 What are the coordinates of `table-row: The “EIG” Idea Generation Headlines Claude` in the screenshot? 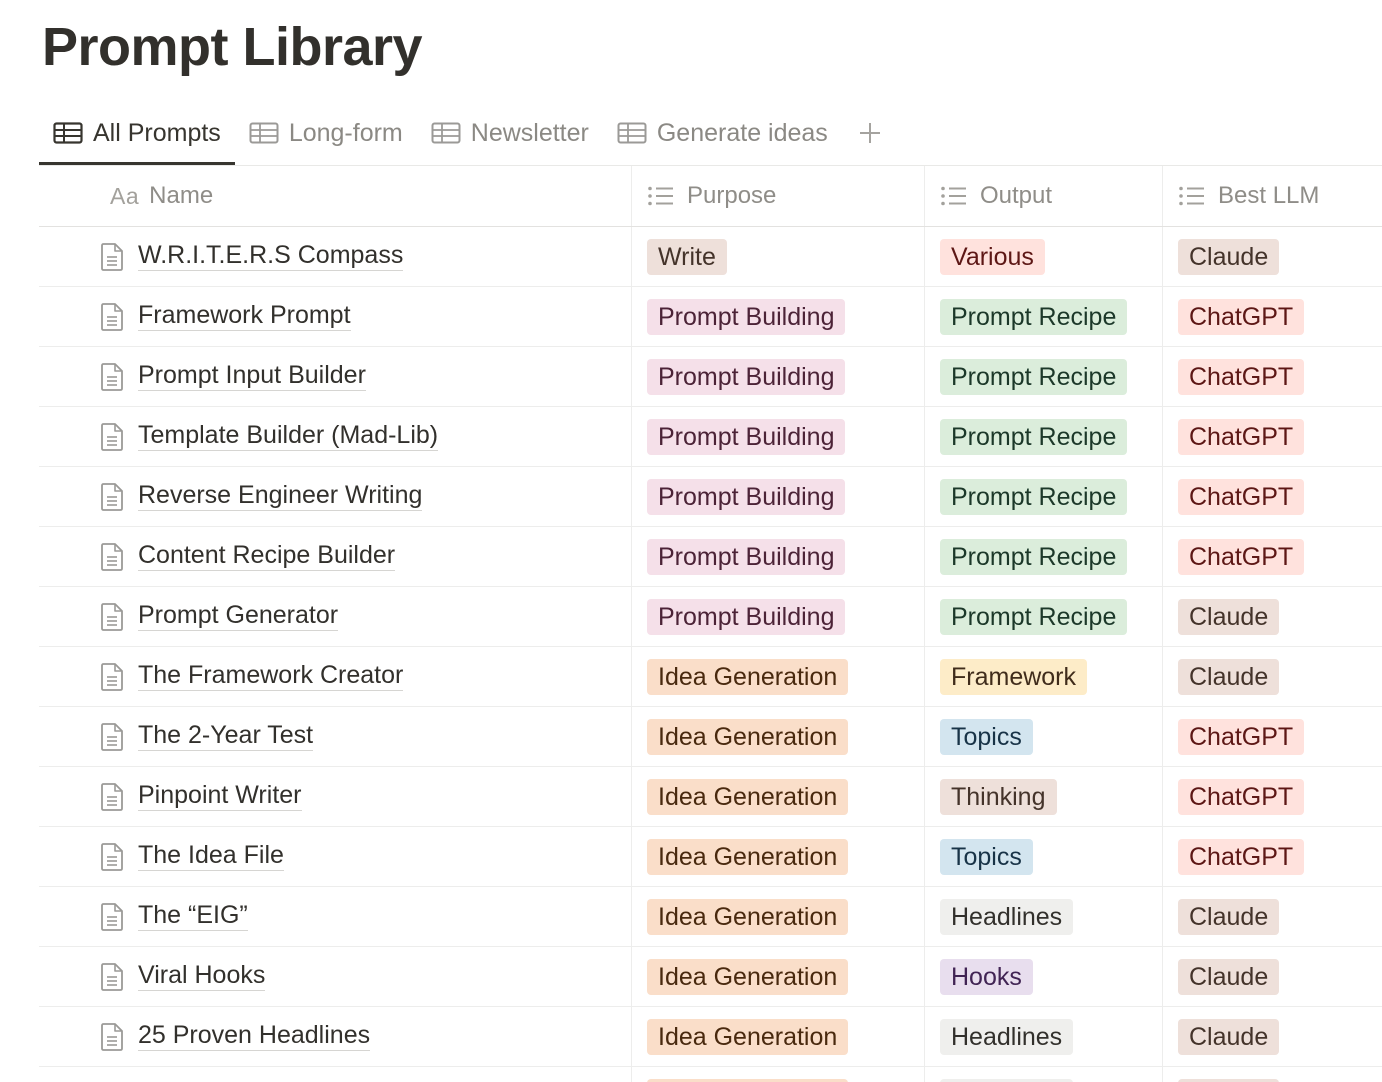 It's located at (710, 917).